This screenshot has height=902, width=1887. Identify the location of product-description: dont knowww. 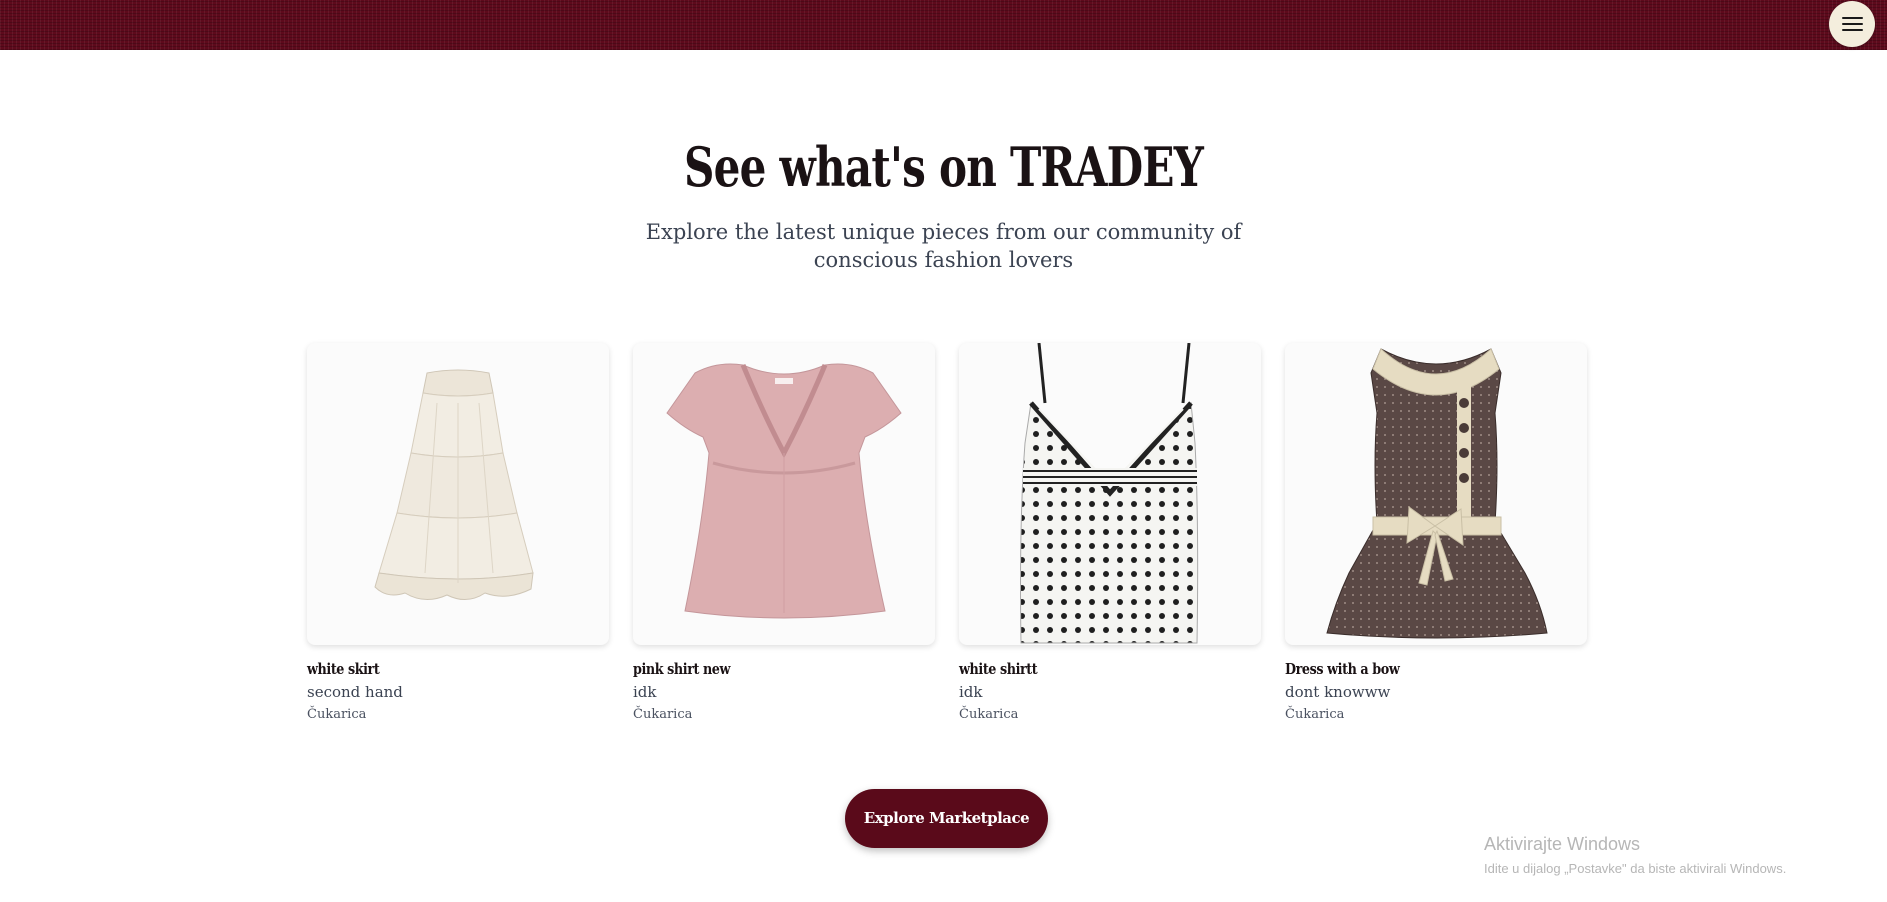
(1338, 692).